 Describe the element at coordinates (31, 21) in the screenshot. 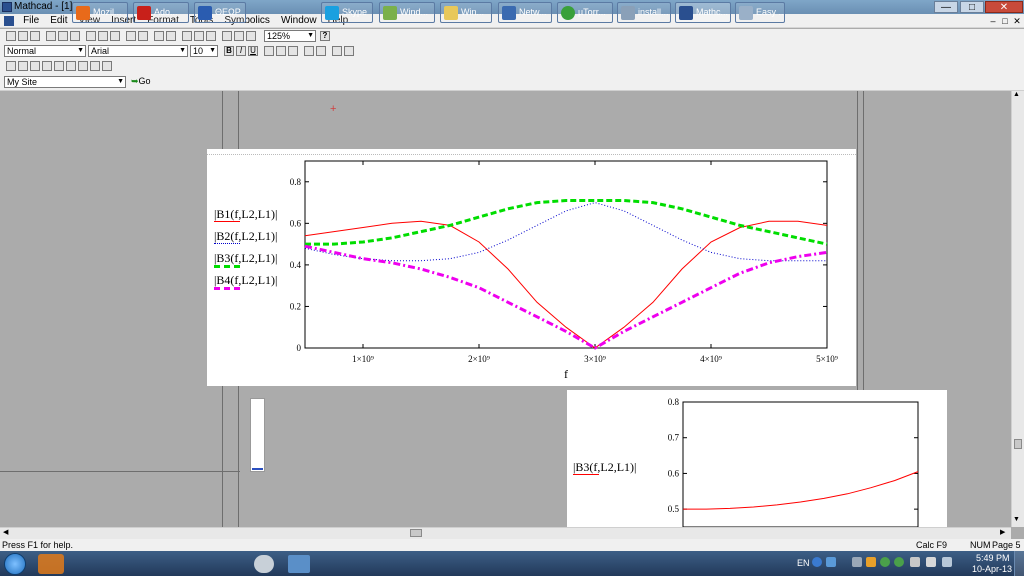

I see `menu-file: File` at that location.